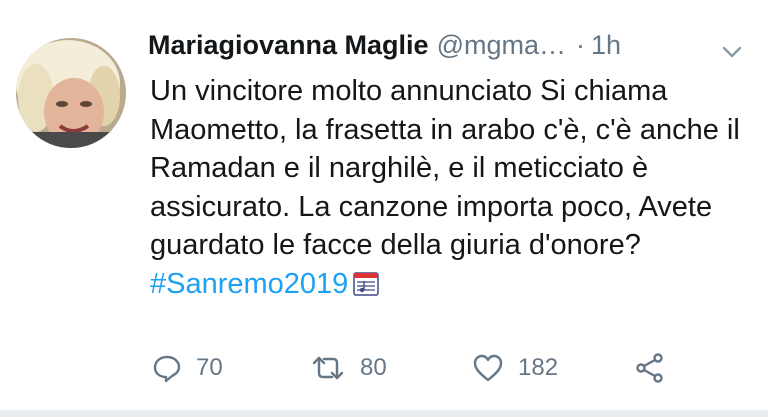 The height and width of the screenshot is (417, 768). Describe the element at coordinates (373, 367) in the screenshot. I see `retweet-count: 80` at that location.